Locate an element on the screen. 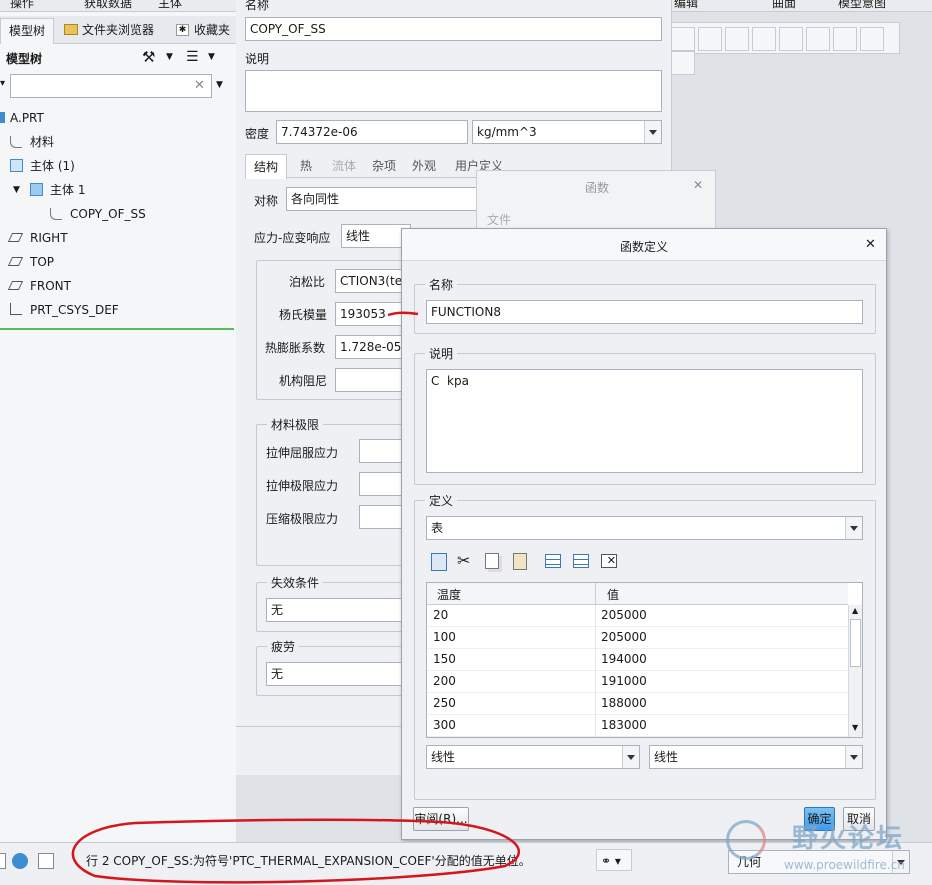 The height and width of the screenshot is (885, 932). ribbon-tab-body: 主体 is located at coordinates (170, 5).